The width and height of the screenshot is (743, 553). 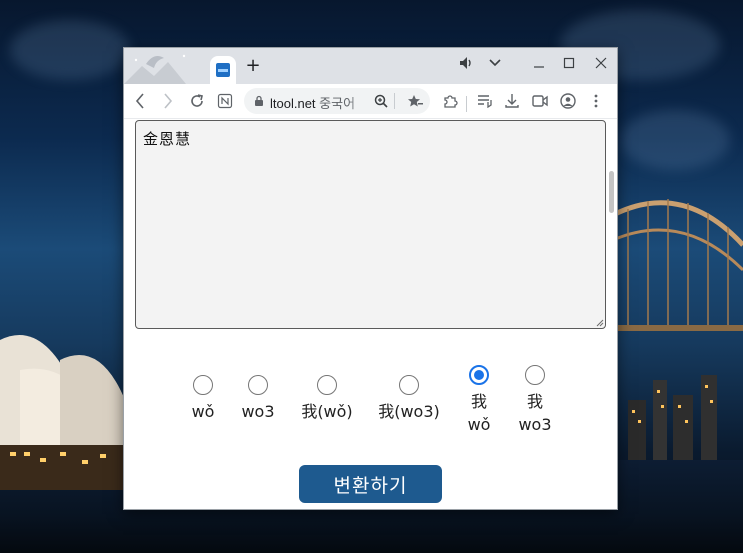 What do you see at coordinates (539, 63) in the screenshot?
I see `minimize-button` at bounding box center [539, 63].